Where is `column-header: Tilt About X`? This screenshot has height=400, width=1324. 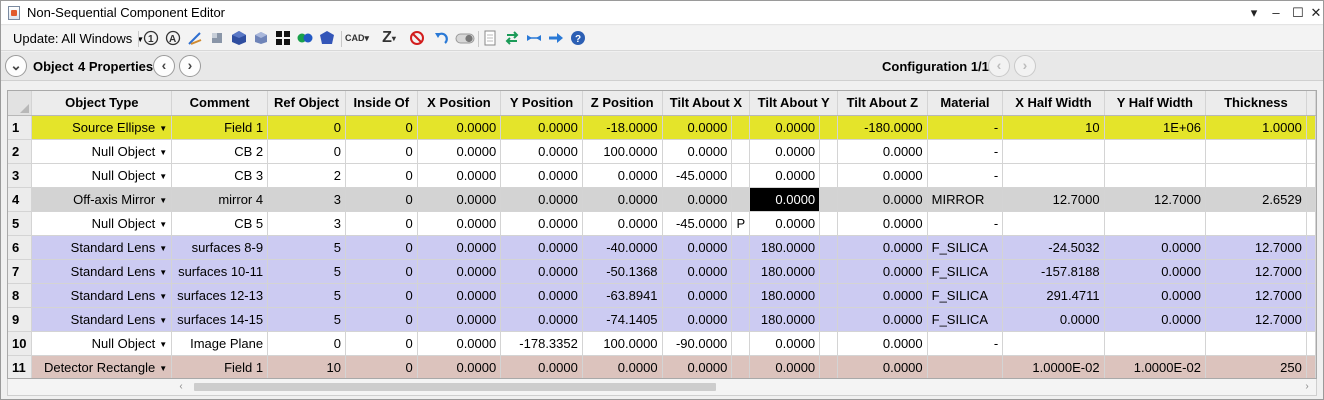
column-header: Tilt About X is located at coordinates (706, 103).